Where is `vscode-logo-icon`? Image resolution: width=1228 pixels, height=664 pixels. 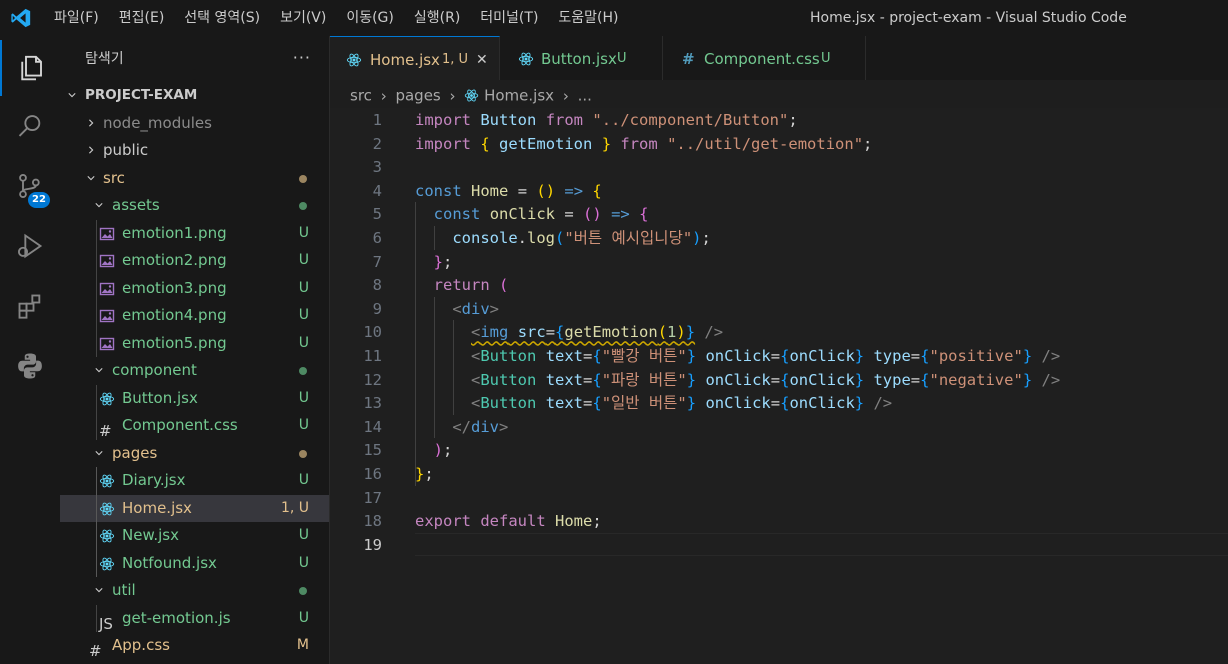
vscode-logo-icon is located at coordinates (21, 18).